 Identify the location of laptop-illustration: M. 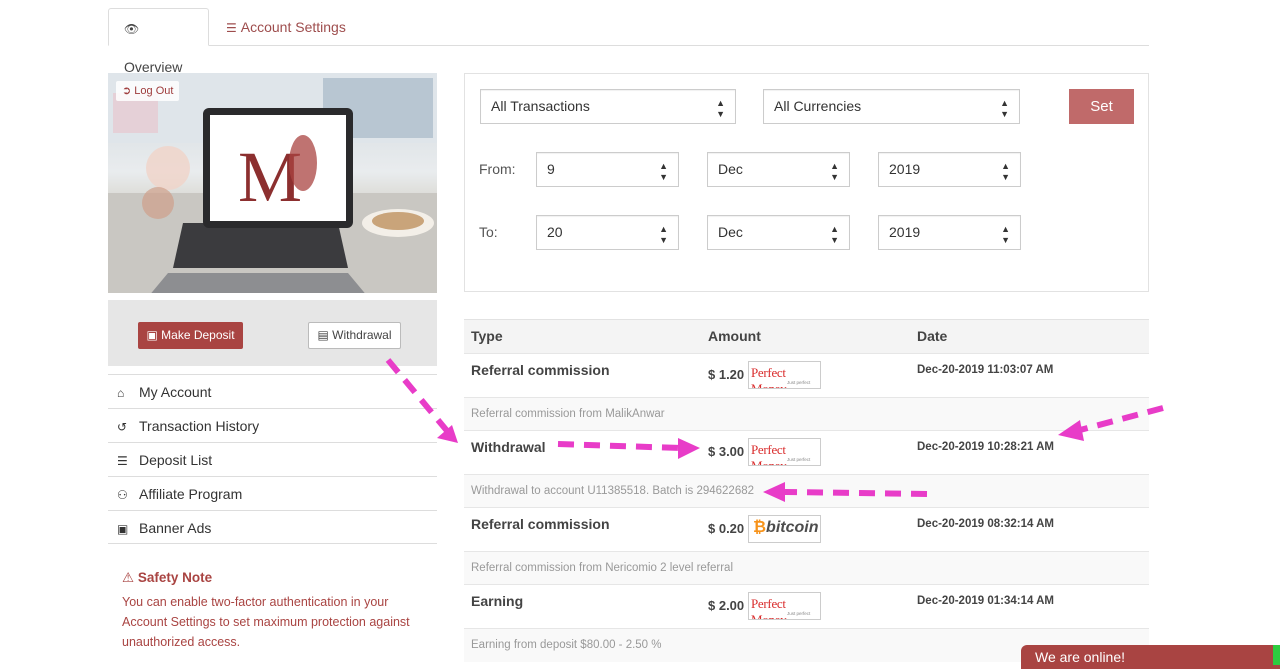
(272, 183).